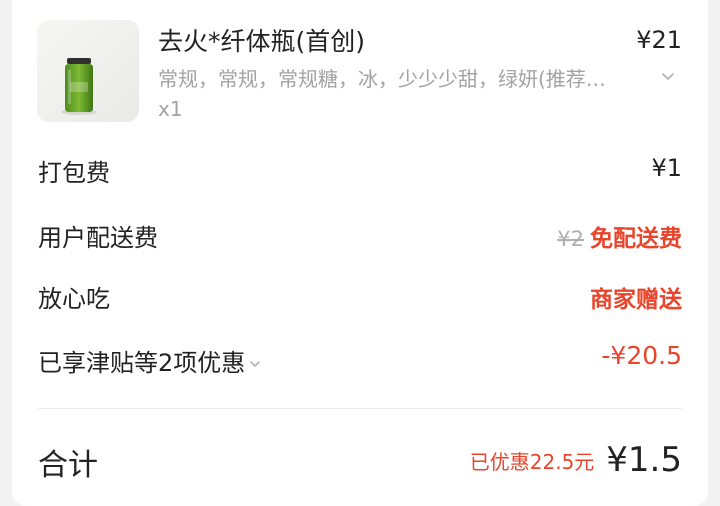 The image size is (720, 506). I want to click on delivery-fee-value: ¥2 免配送费, so click(619, 236).